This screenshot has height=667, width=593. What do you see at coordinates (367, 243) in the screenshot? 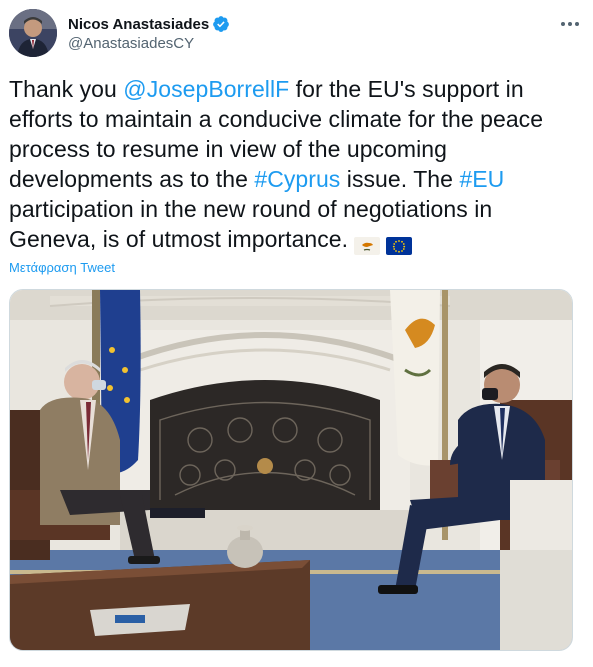
I see `cyprus-flag-icon` at bounding box center [367, 243].